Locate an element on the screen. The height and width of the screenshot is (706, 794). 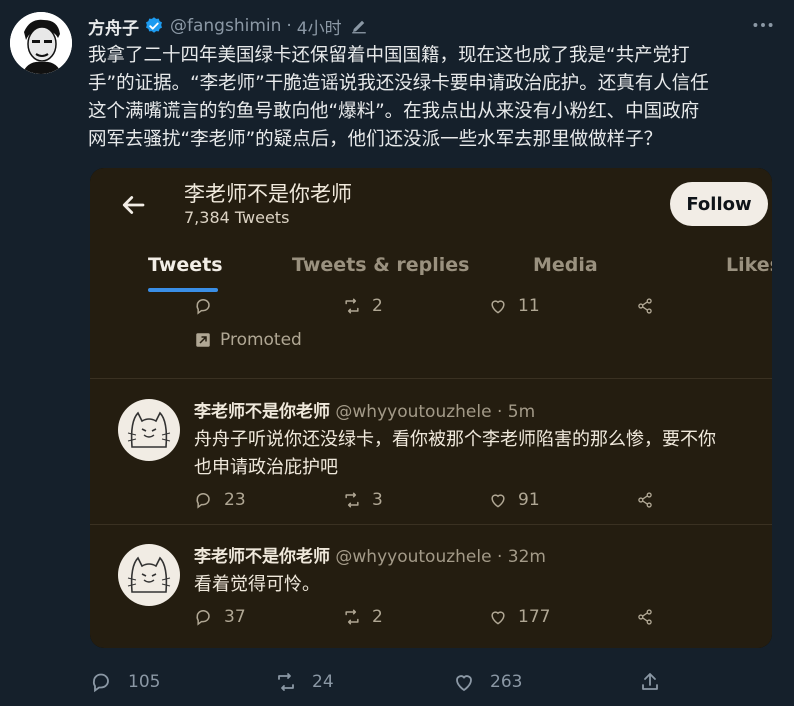
tweet-header: 方舟子 @fangshimin · 4小时 is located at coordinates (228, 26).